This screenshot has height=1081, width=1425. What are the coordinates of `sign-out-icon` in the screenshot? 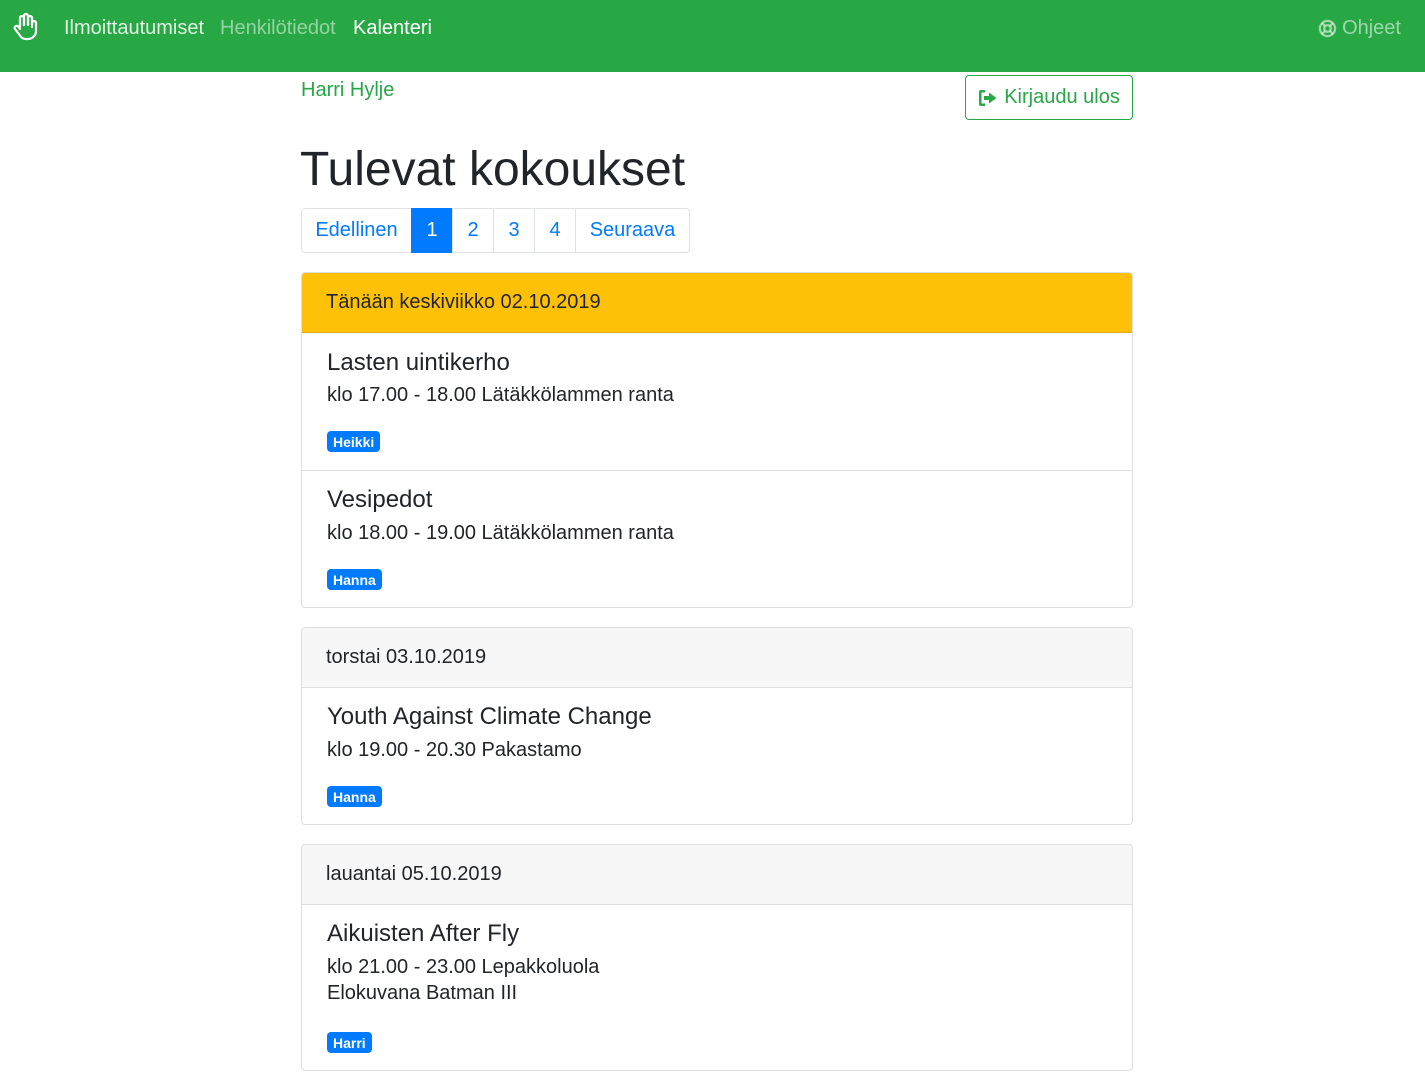 It's located at (988, 98).